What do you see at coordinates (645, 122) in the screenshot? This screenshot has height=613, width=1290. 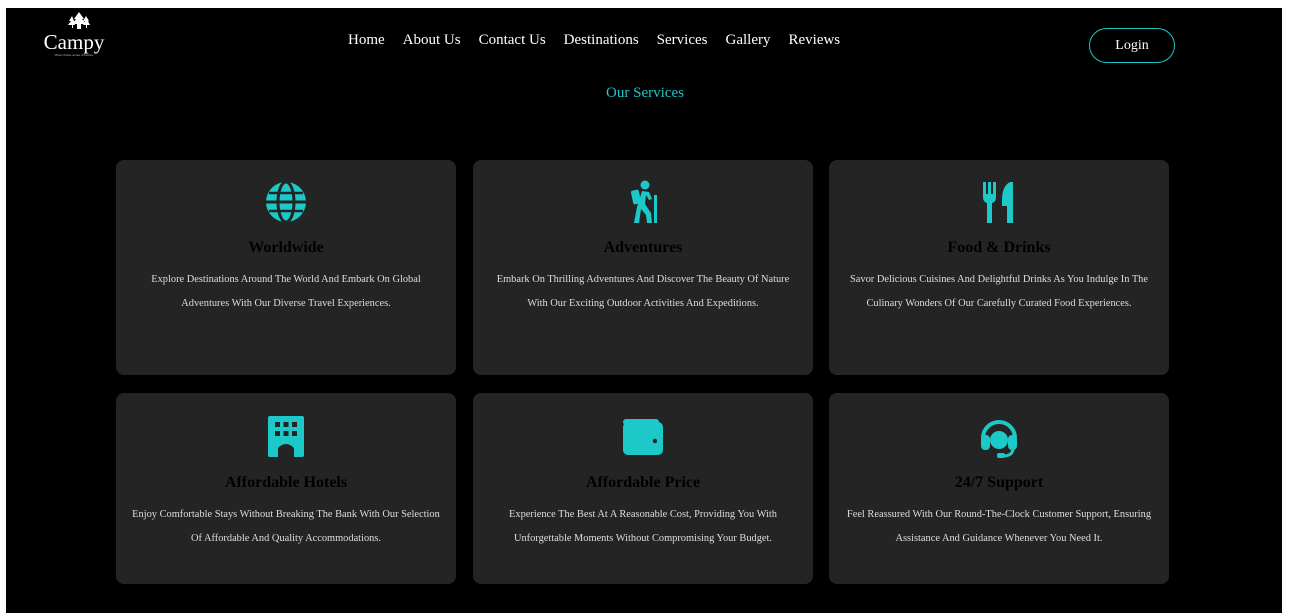 I see `section-title: Countless Experiences` at bounding box center [645, 122].